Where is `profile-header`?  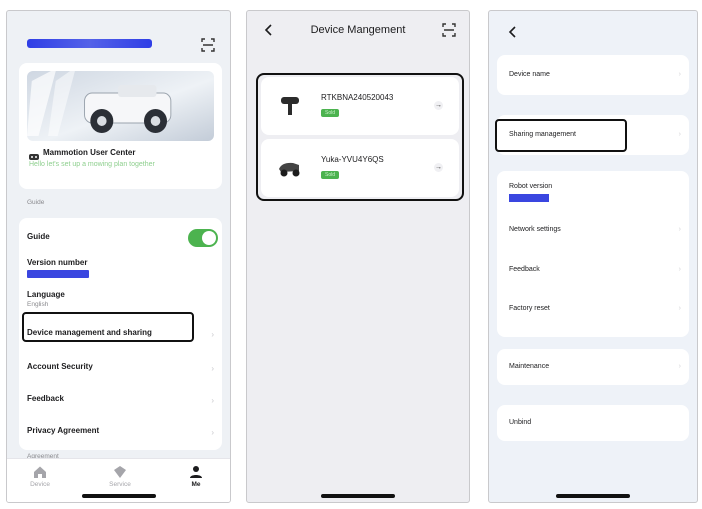
profile-header is located at coordinates (120, 46).